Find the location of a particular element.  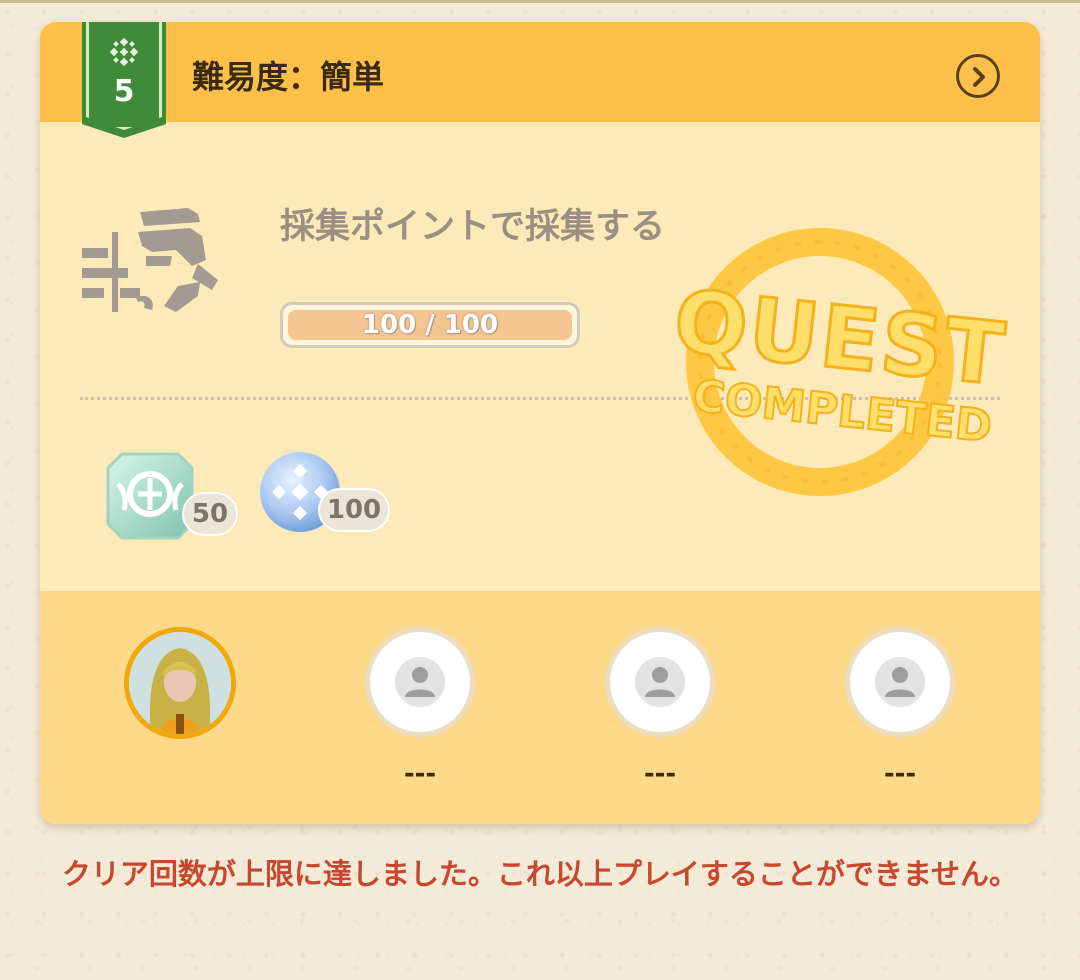

player-avatar is located at coordinates (180, 683).